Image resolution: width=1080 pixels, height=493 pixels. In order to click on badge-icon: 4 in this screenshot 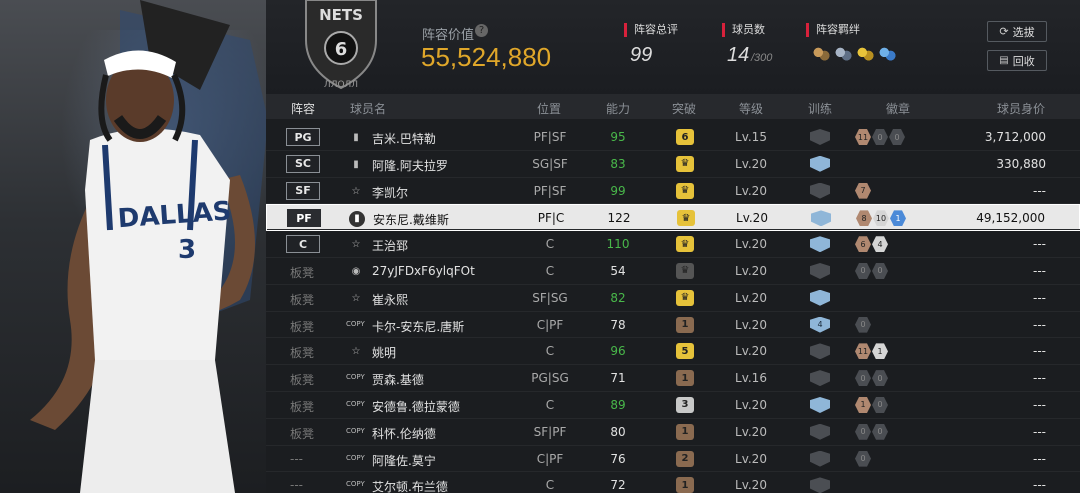, I will do `click(880, 244)`.